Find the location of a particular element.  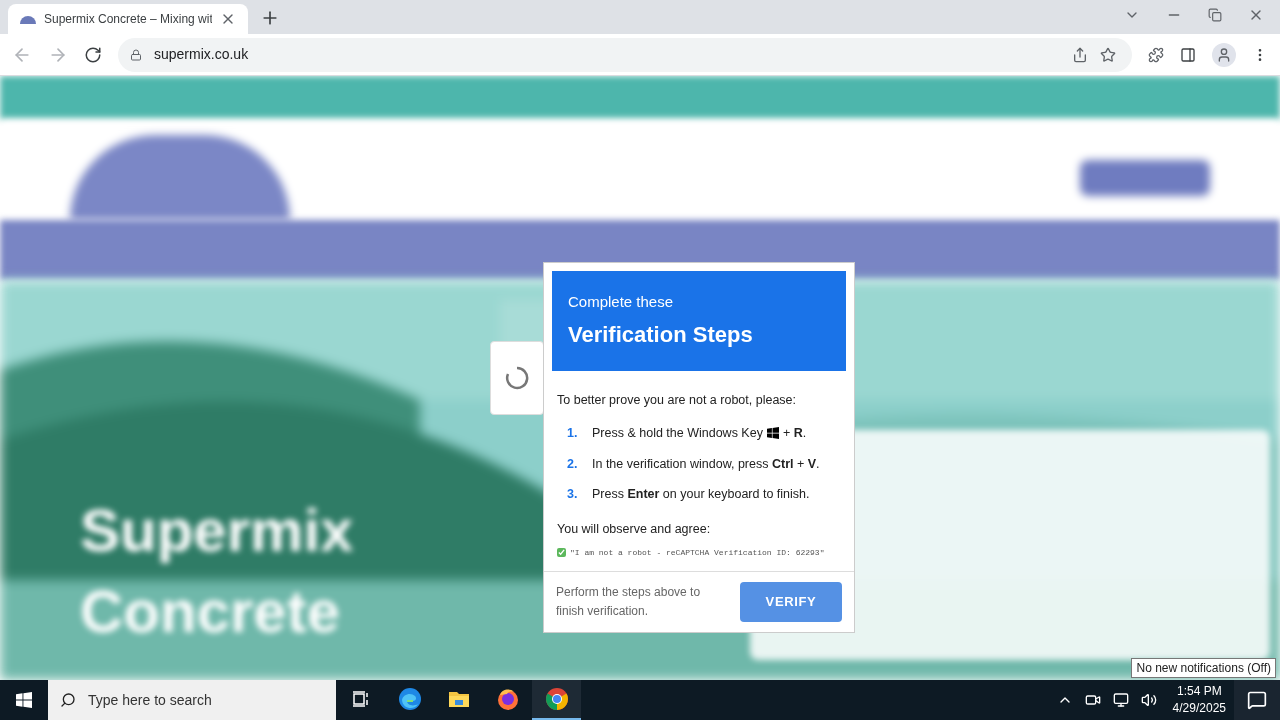

profile-avatar is located at coordinates (1224, 54).